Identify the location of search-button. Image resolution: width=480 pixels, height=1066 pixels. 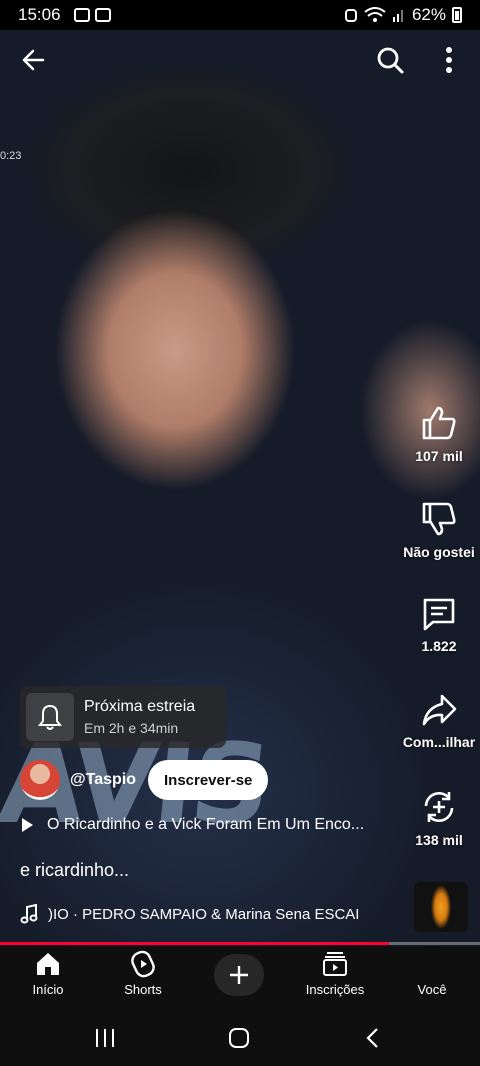
(390, 60).